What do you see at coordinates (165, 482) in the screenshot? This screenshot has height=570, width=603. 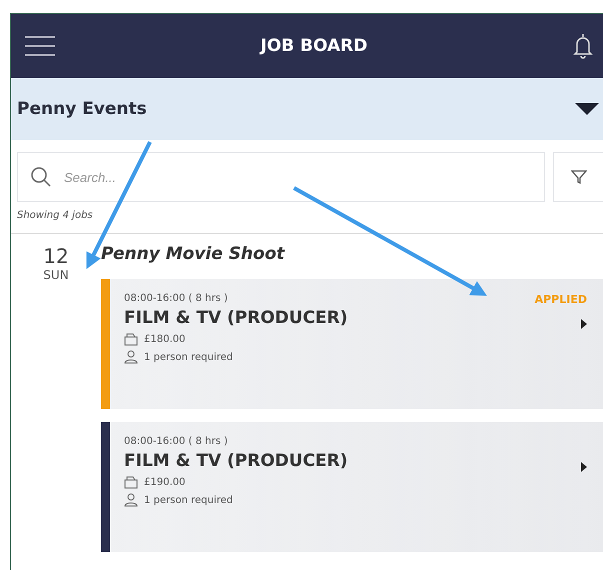 I see `job-pay: £190.00` at bounding box center [165, 482].